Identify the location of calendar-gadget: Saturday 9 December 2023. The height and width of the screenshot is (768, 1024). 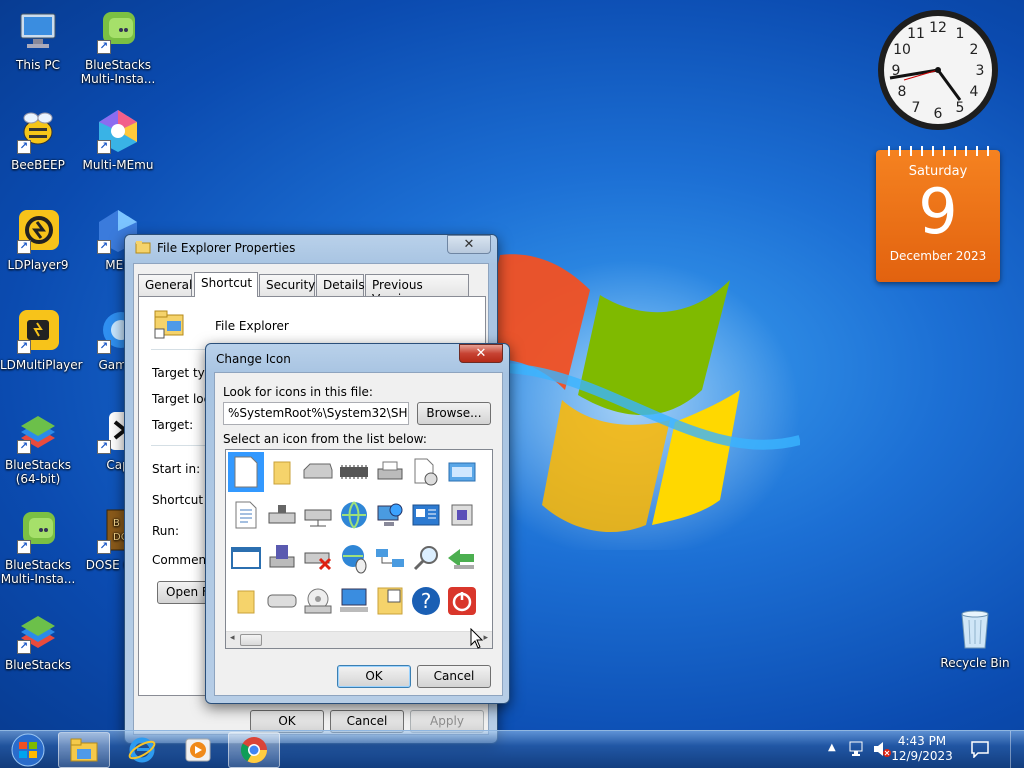
(938, 214).